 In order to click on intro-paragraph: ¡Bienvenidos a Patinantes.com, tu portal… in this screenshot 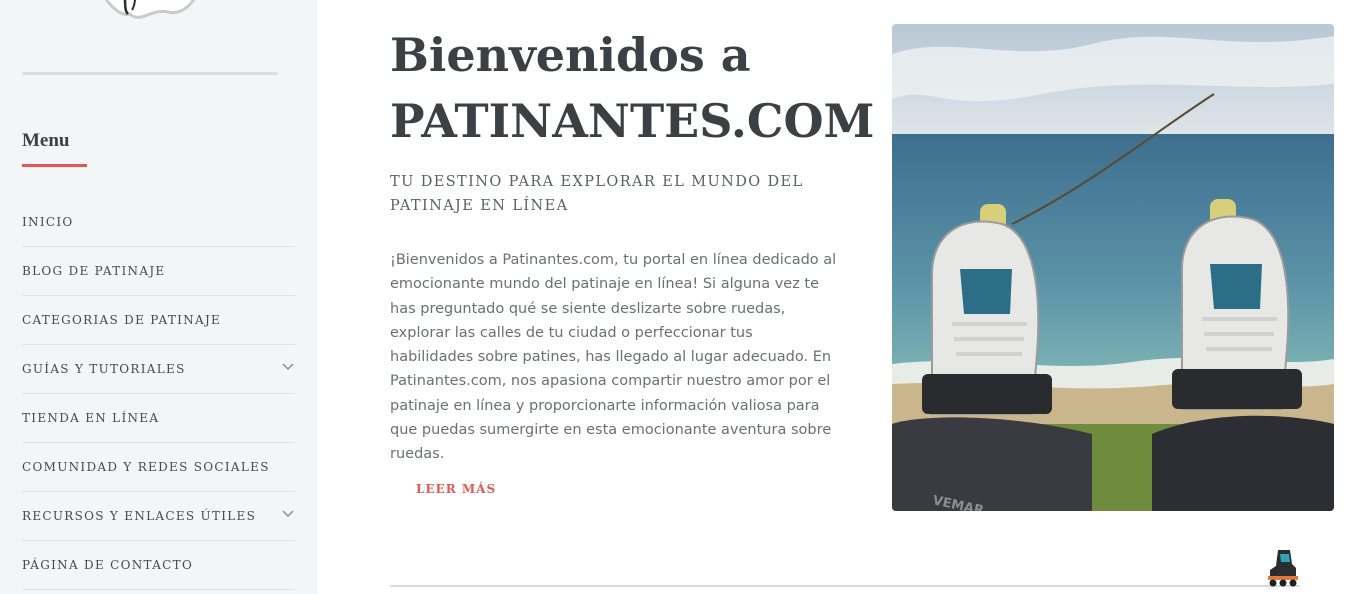, I will do `click(613, 357)`.